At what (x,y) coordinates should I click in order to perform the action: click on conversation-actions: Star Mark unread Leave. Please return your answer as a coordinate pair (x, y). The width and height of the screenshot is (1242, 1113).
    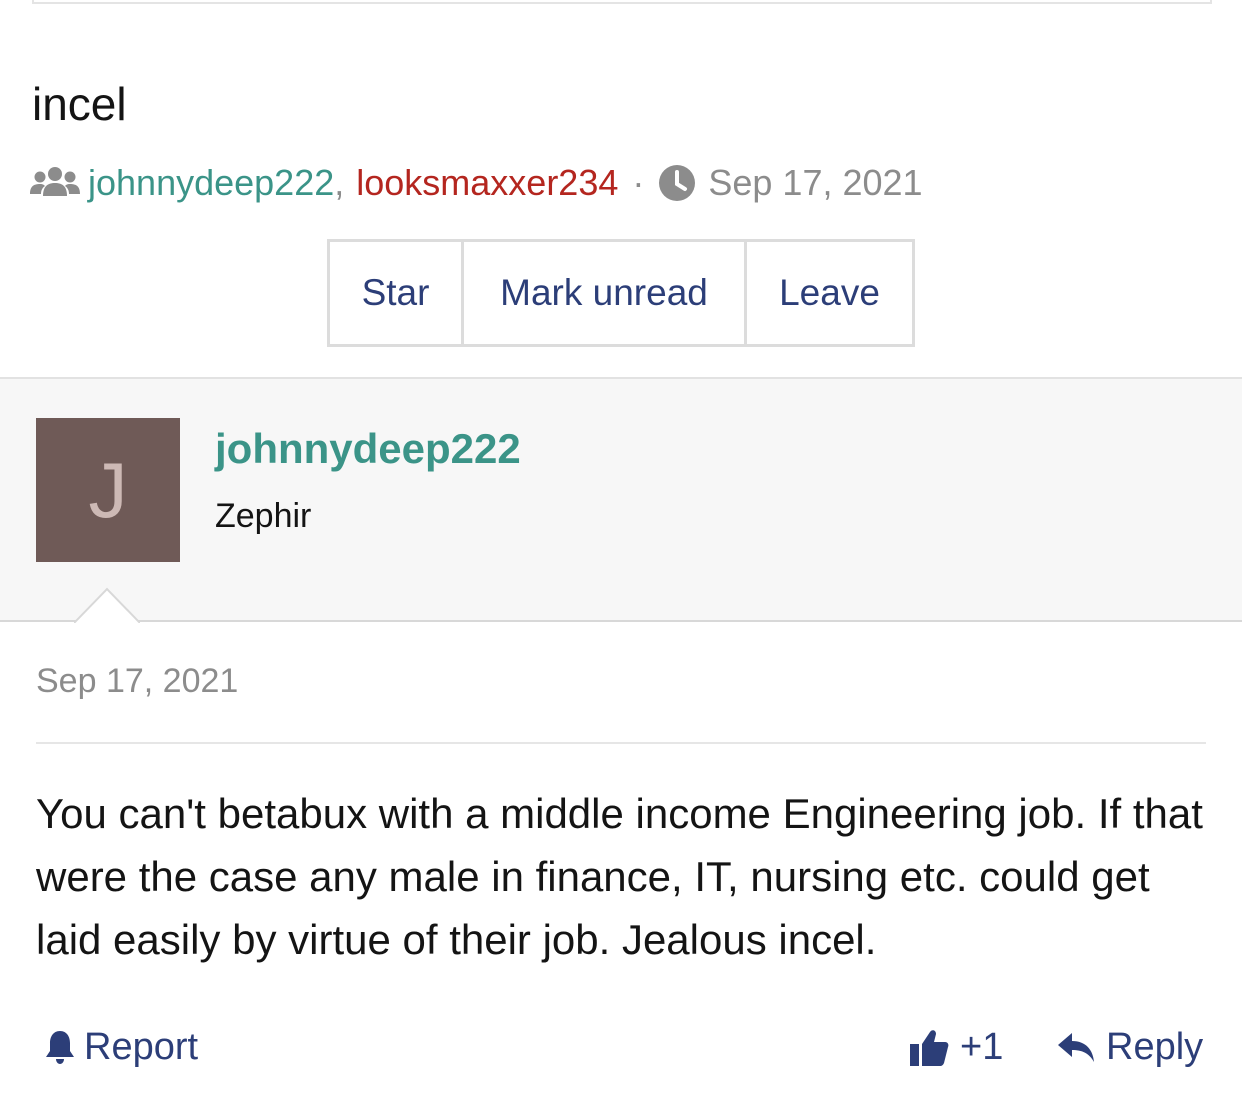
    Looking at the image, I should click on (621, 293).